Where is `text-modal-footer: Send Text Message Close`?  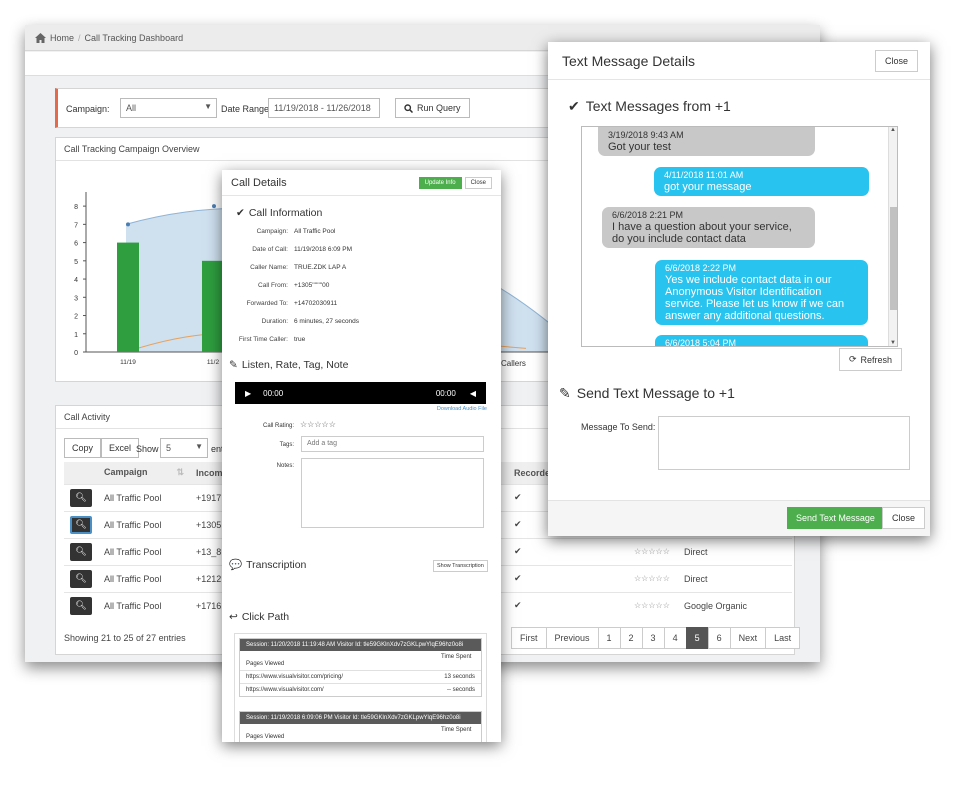
text-modal-footer: Send Text Message Close is located at coordinates (739, 518).